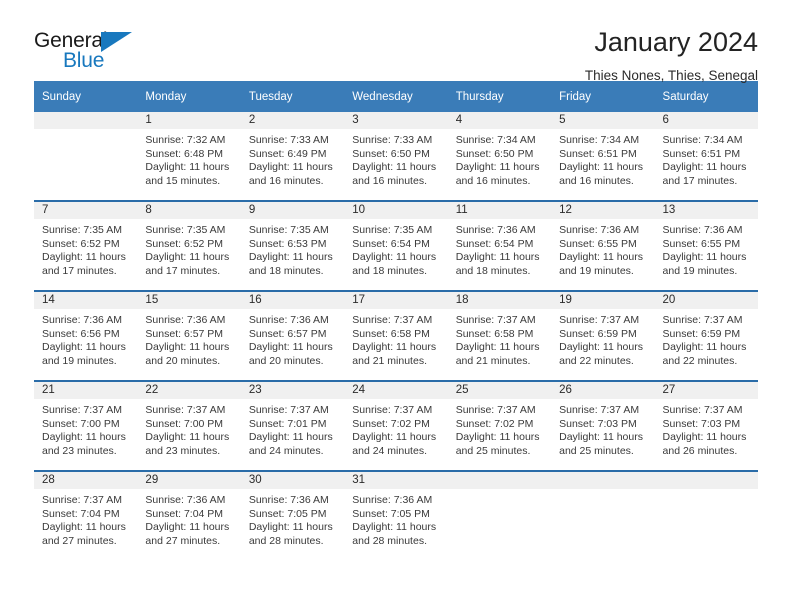 This screenshot has width=792, height=612. Describe the element at coordinates (392, 230) in the screenshot. I see `sunrise-text: Sunrise: 7:35 AM` at that location.